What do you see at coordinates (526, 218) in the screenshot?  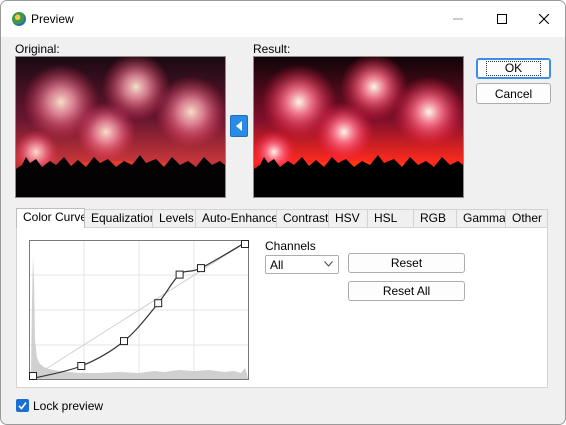 I see `tab-other: Other` at bounding box center [526, 218].